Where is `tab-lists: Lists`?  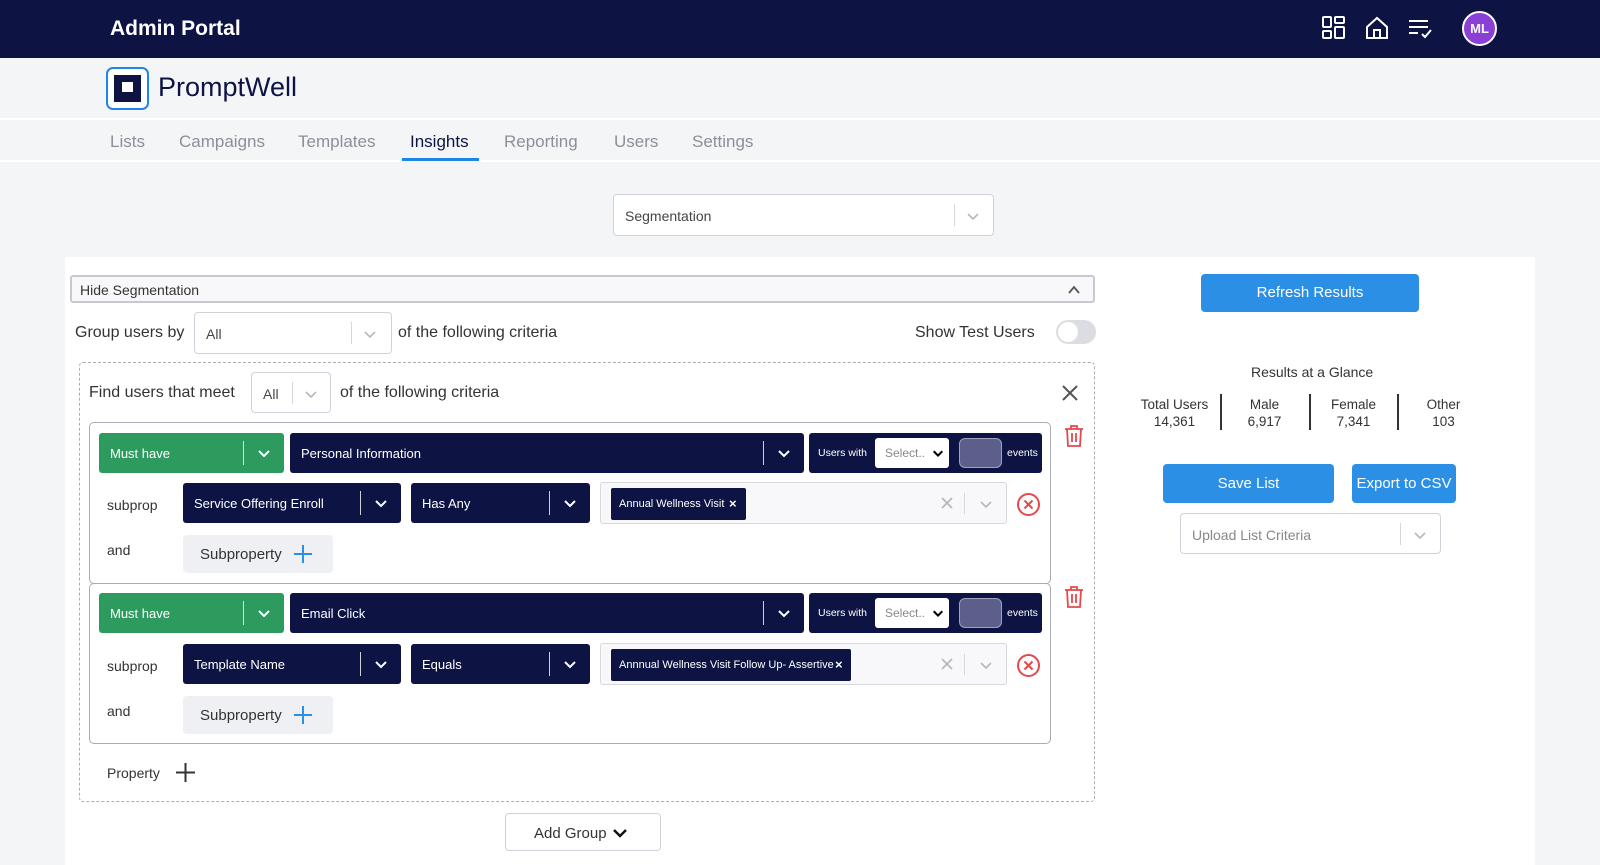
tab-lists: Lists is located at coordinates (127, 142).